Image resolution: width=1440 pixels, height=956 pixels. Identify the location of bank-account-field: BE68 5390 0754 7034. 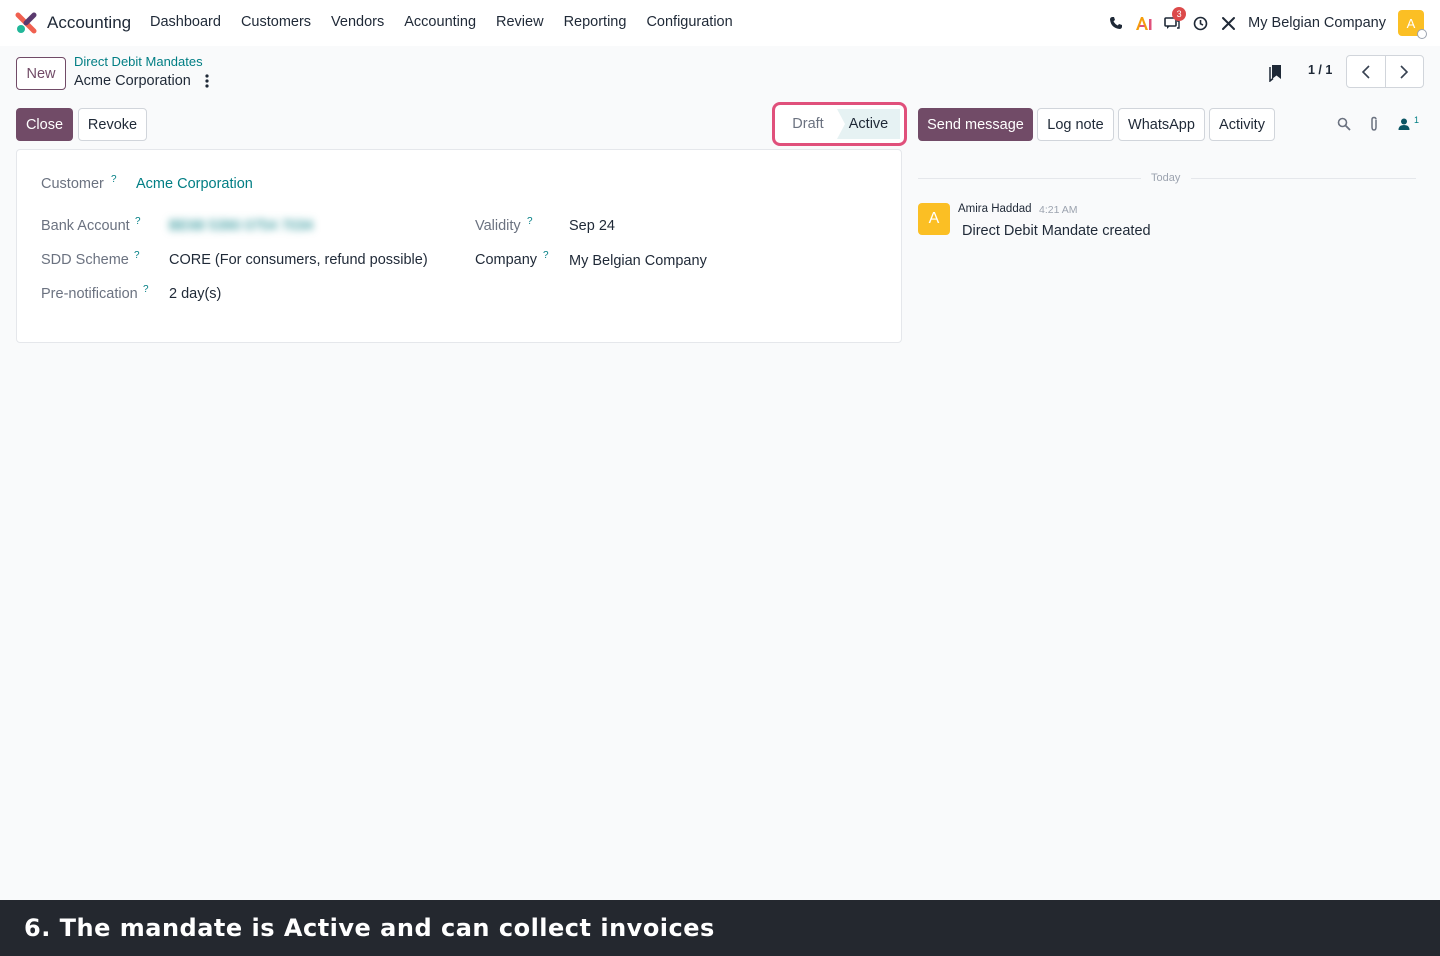
(241, 226).